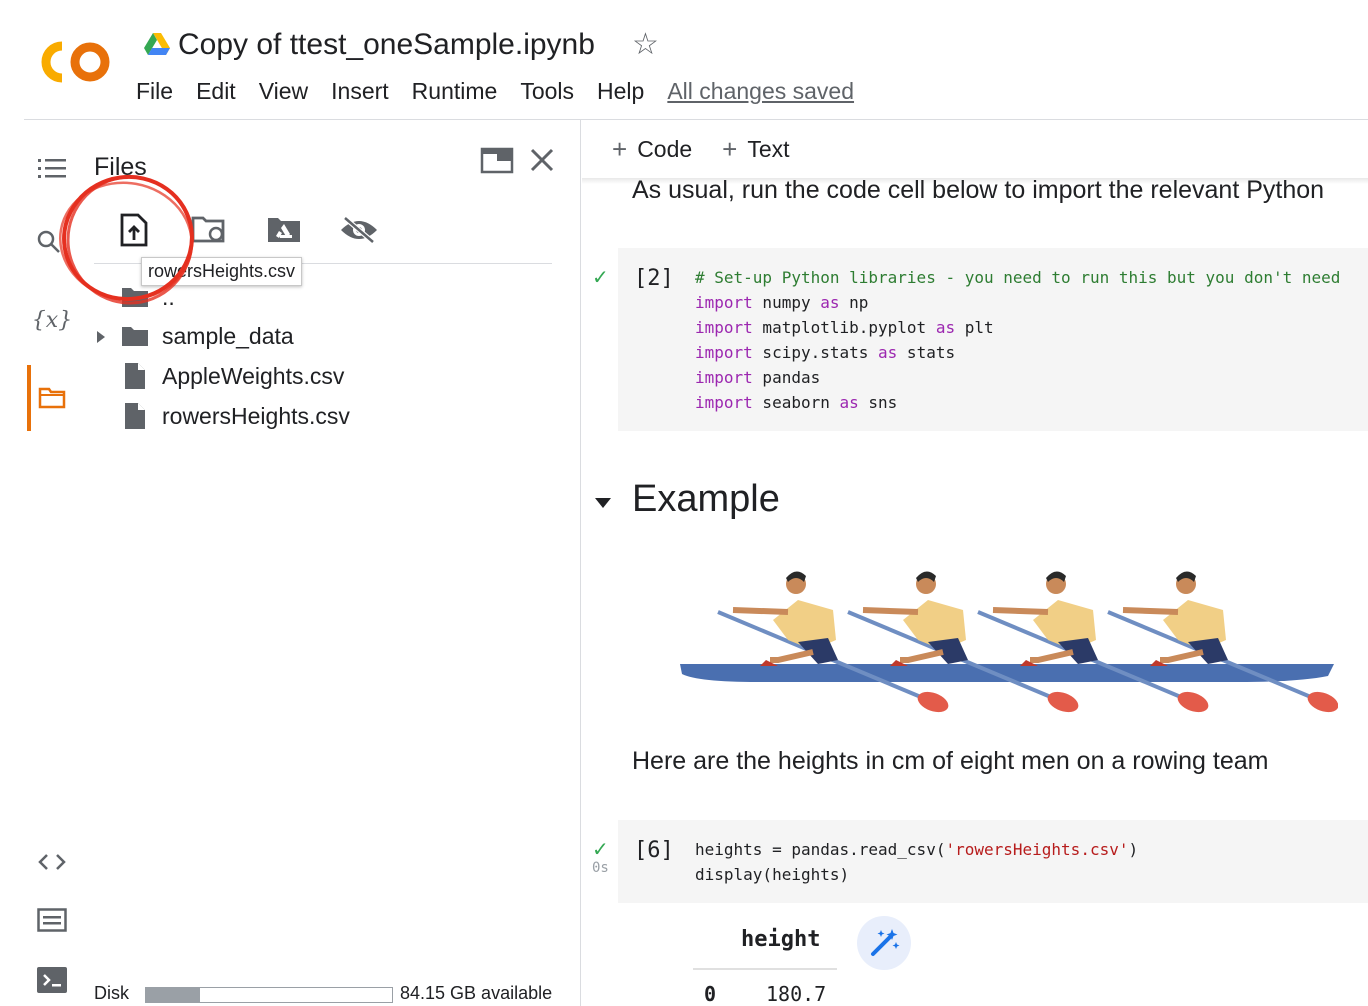 This screenshot has width=1368, height=1006. Describe the element at coordinates (256, 415) in the screenshot. I see `tree-item-label: rowersHeights.csv` at that location.